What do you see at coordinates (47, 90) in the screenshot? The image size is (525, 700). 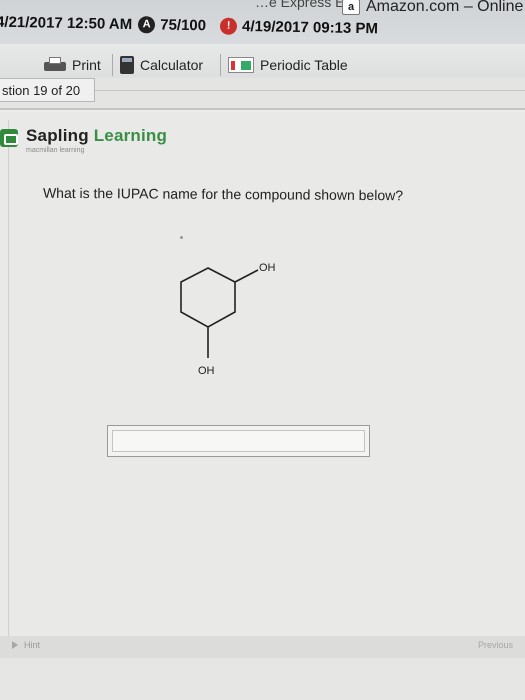 I see `question-counter: stion 19 of 20` at bounding box center [47, 90].